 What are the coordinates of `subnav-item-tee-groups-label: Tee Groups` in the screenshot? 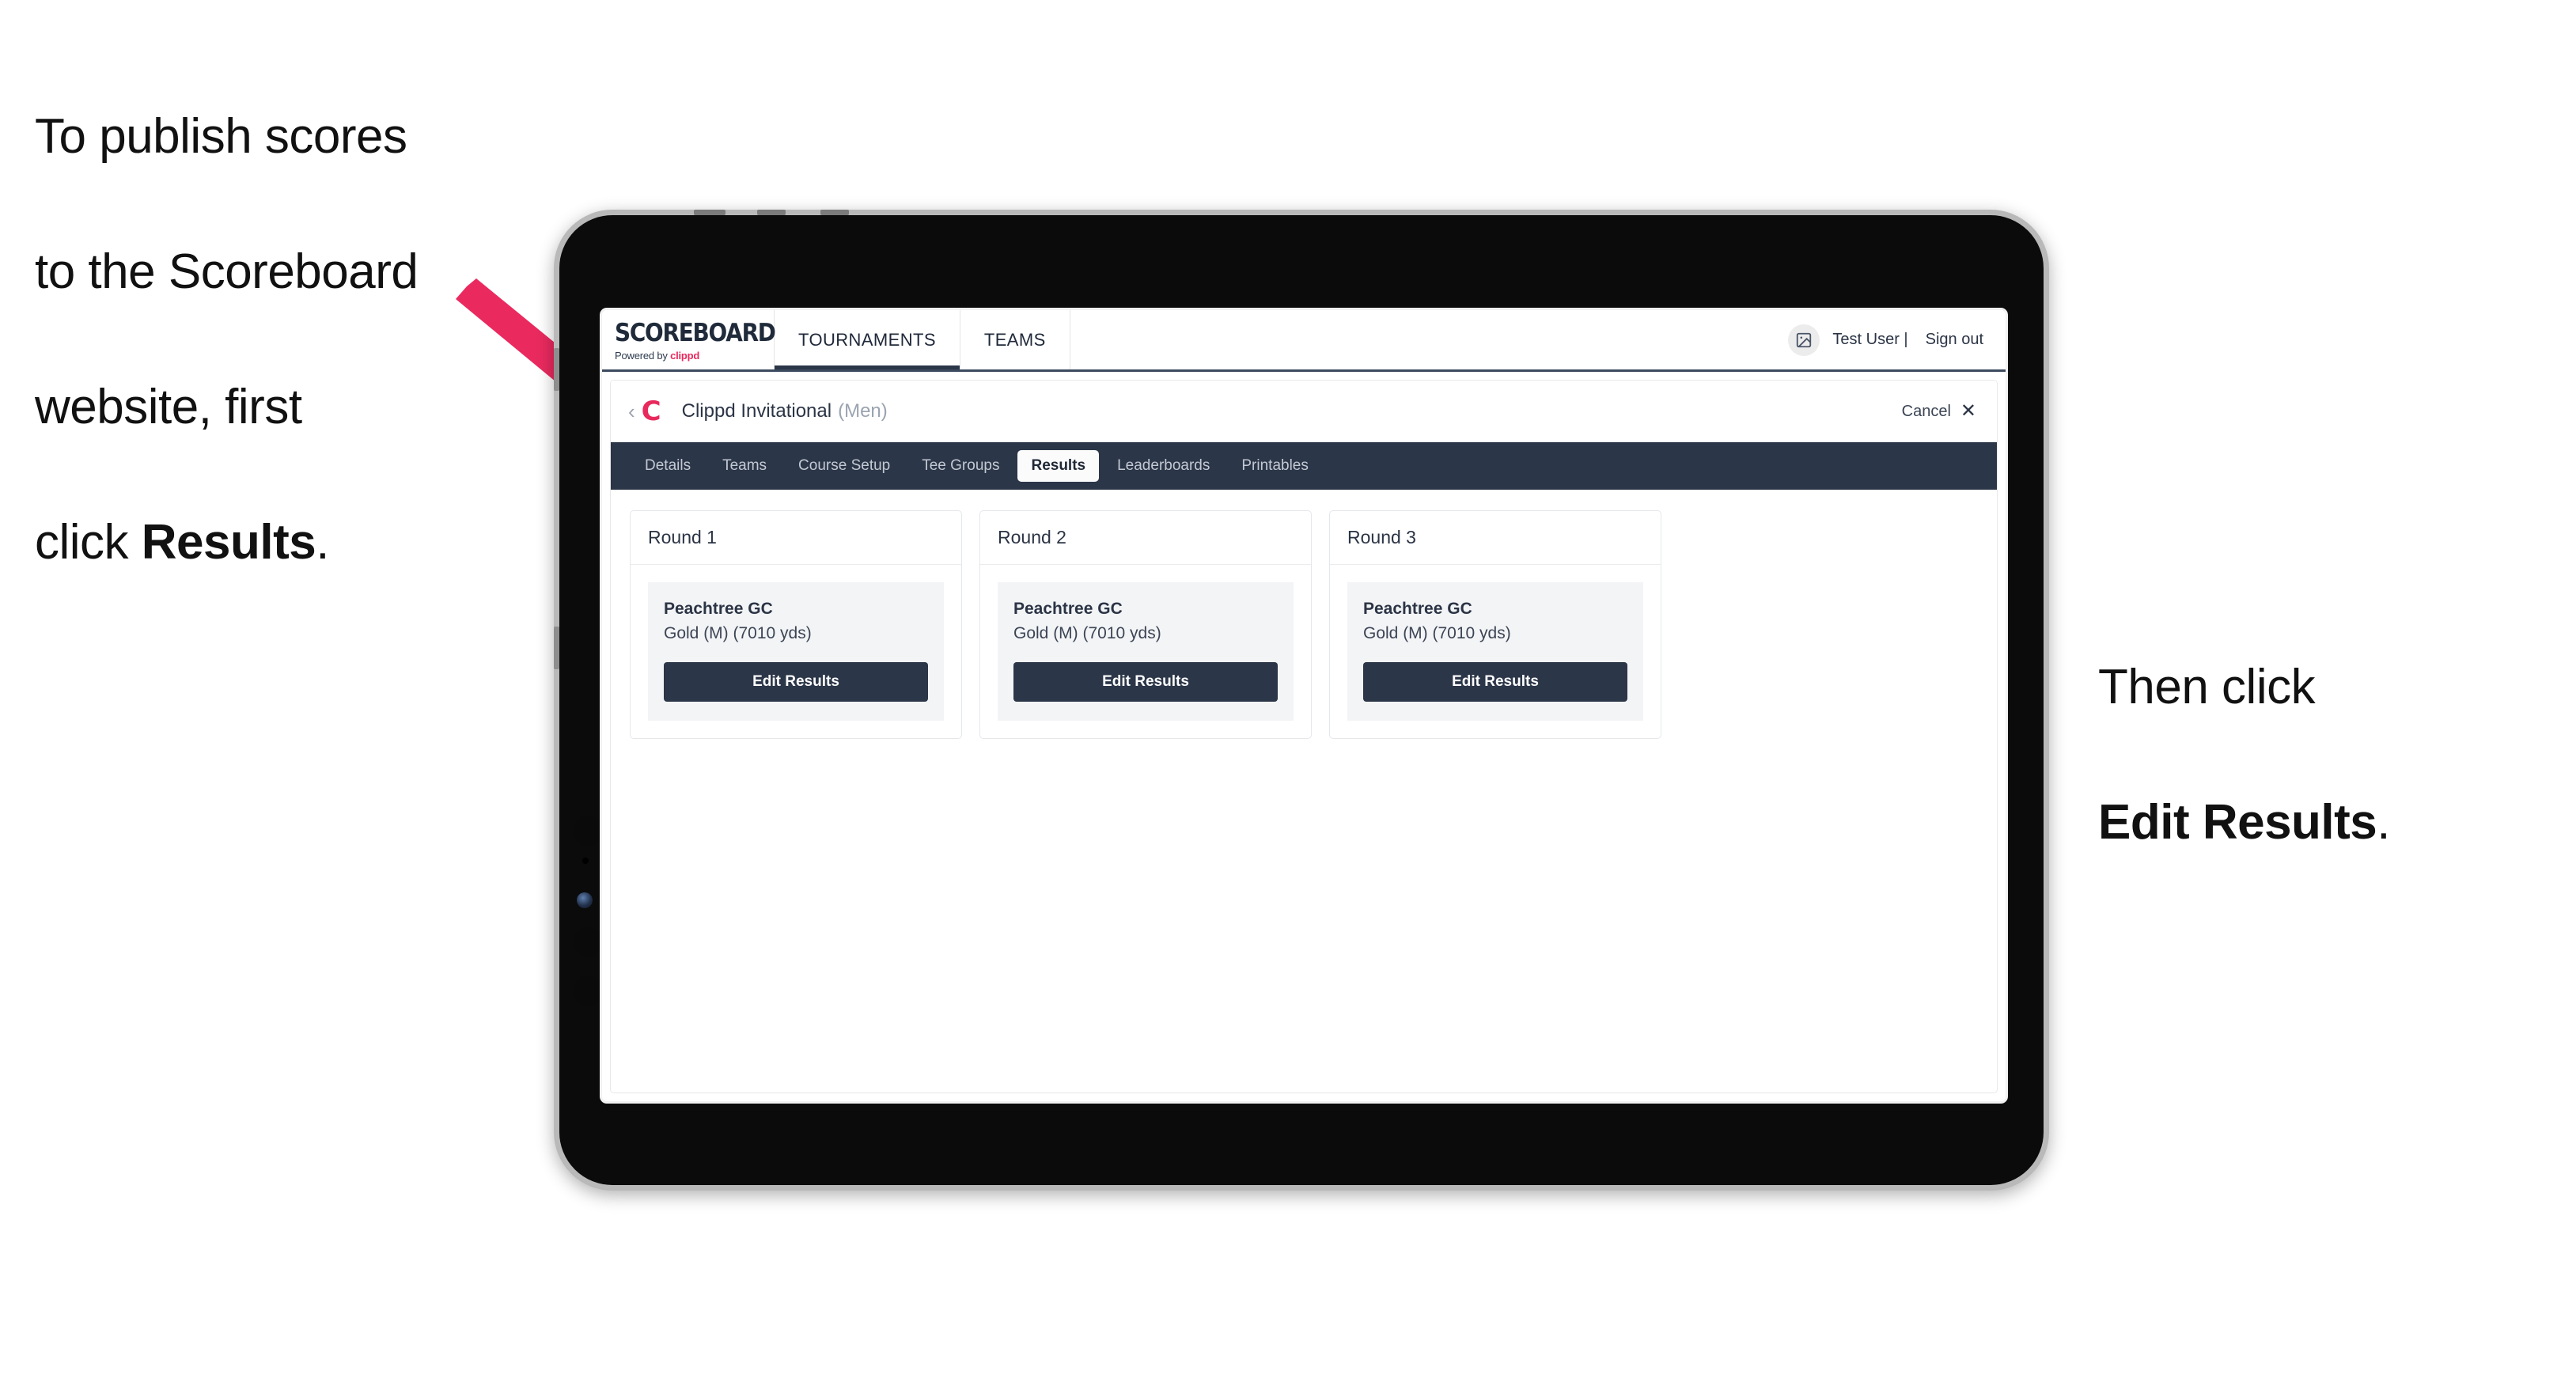 It's located at (961, 466).